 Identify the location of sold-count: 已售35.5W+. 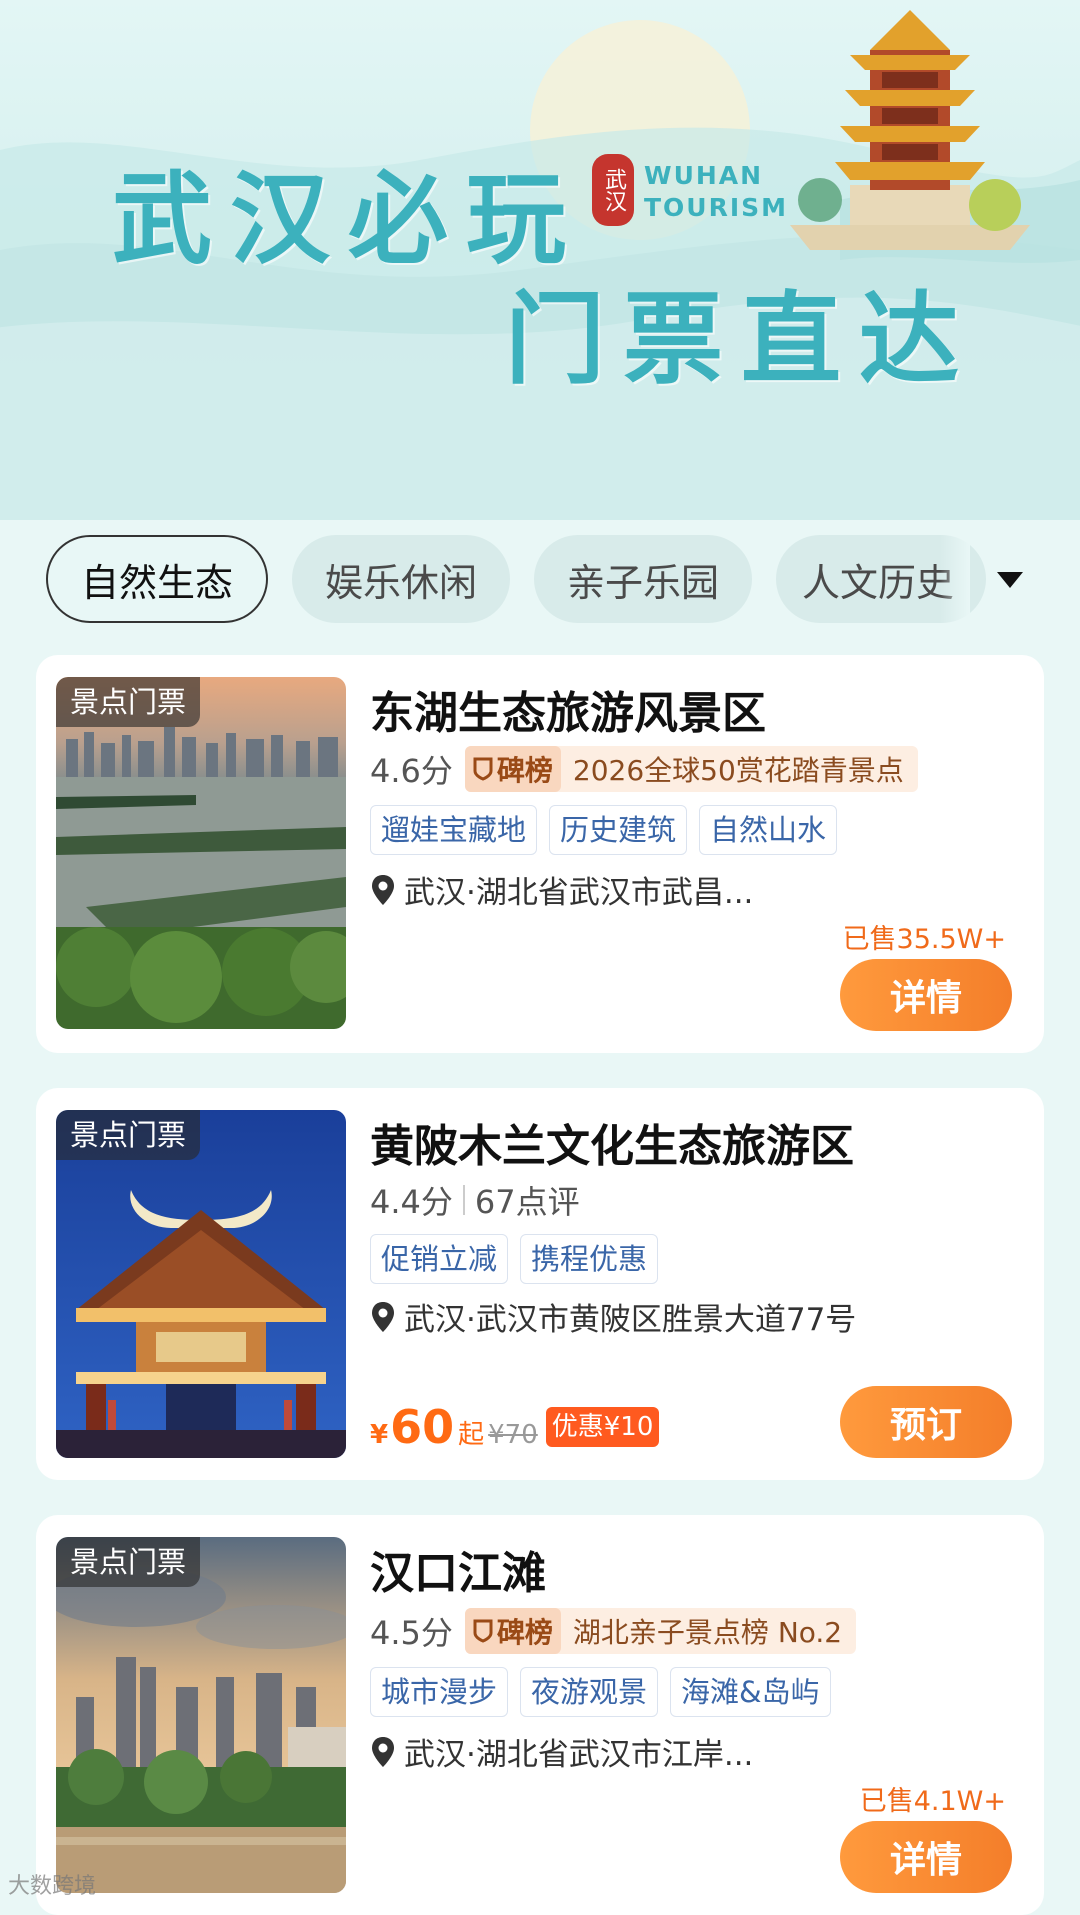
(924, 939).